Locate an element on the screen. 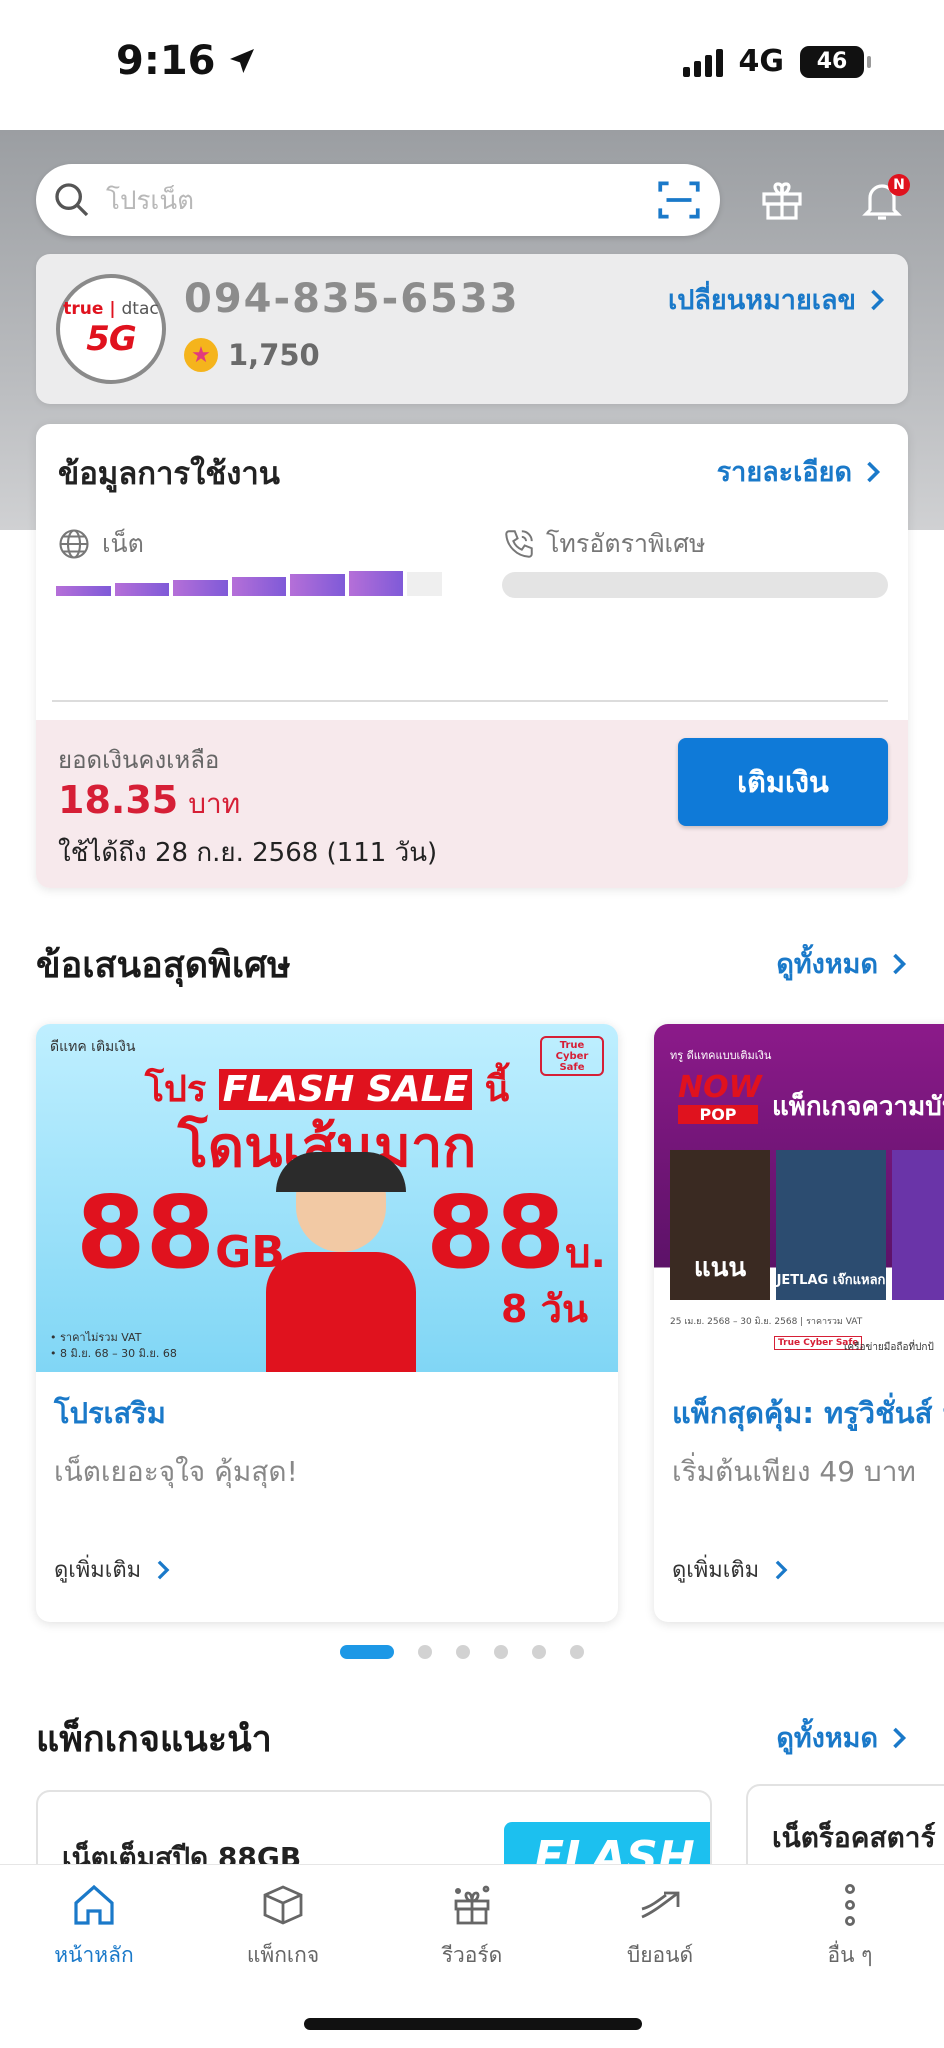  nav-beyond: บียอนด์ is located at coordinates (660, 1926).